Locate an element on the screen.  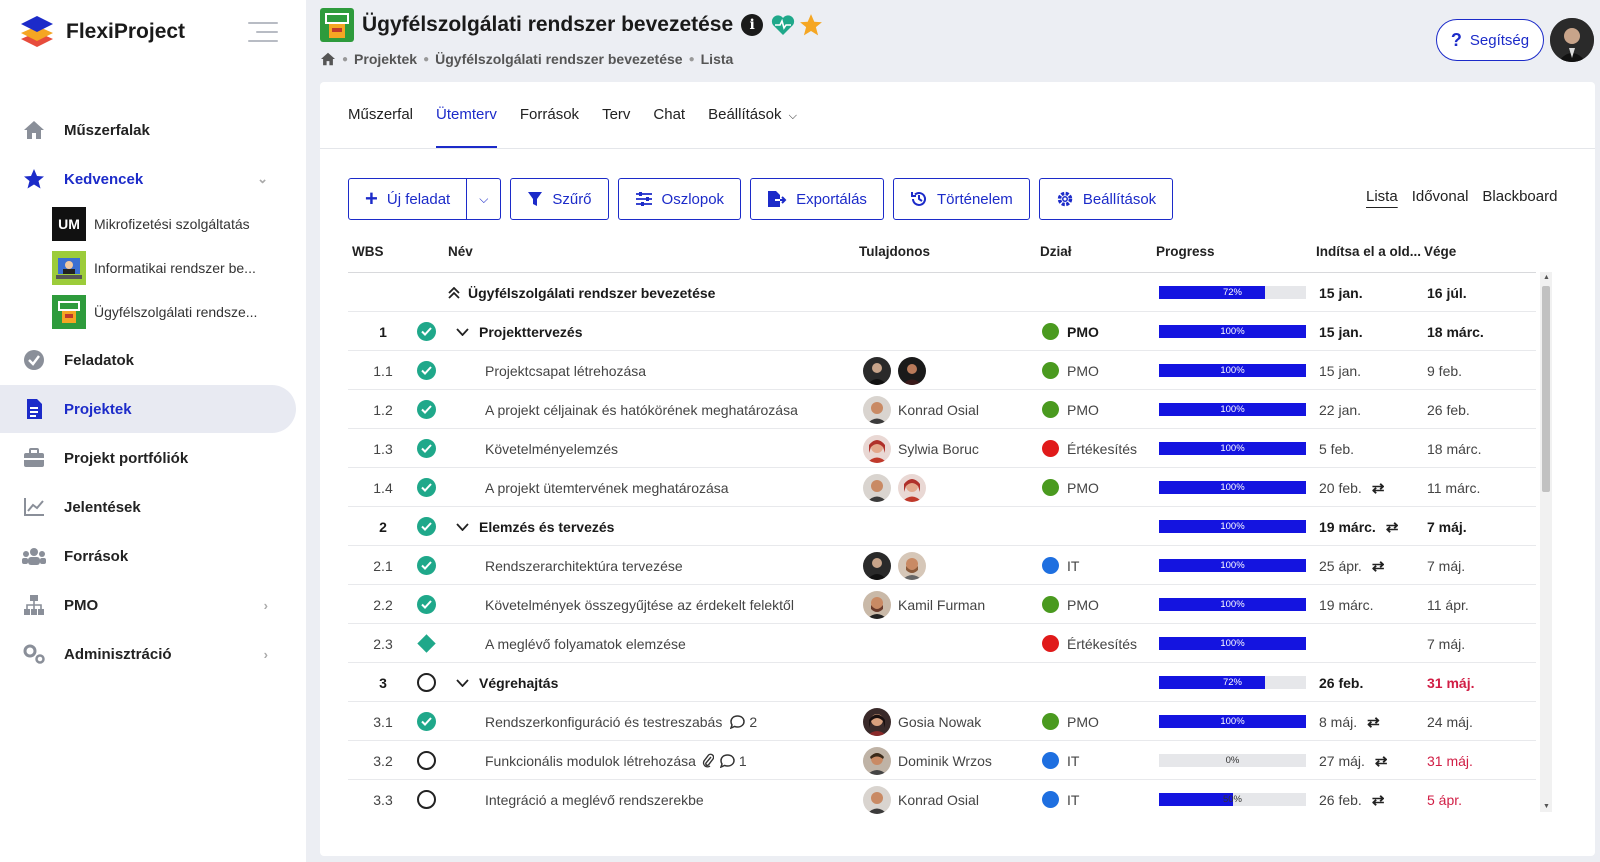
task-name: A projekt ütemtervének meghatározása is located at coordinates (607, 487).